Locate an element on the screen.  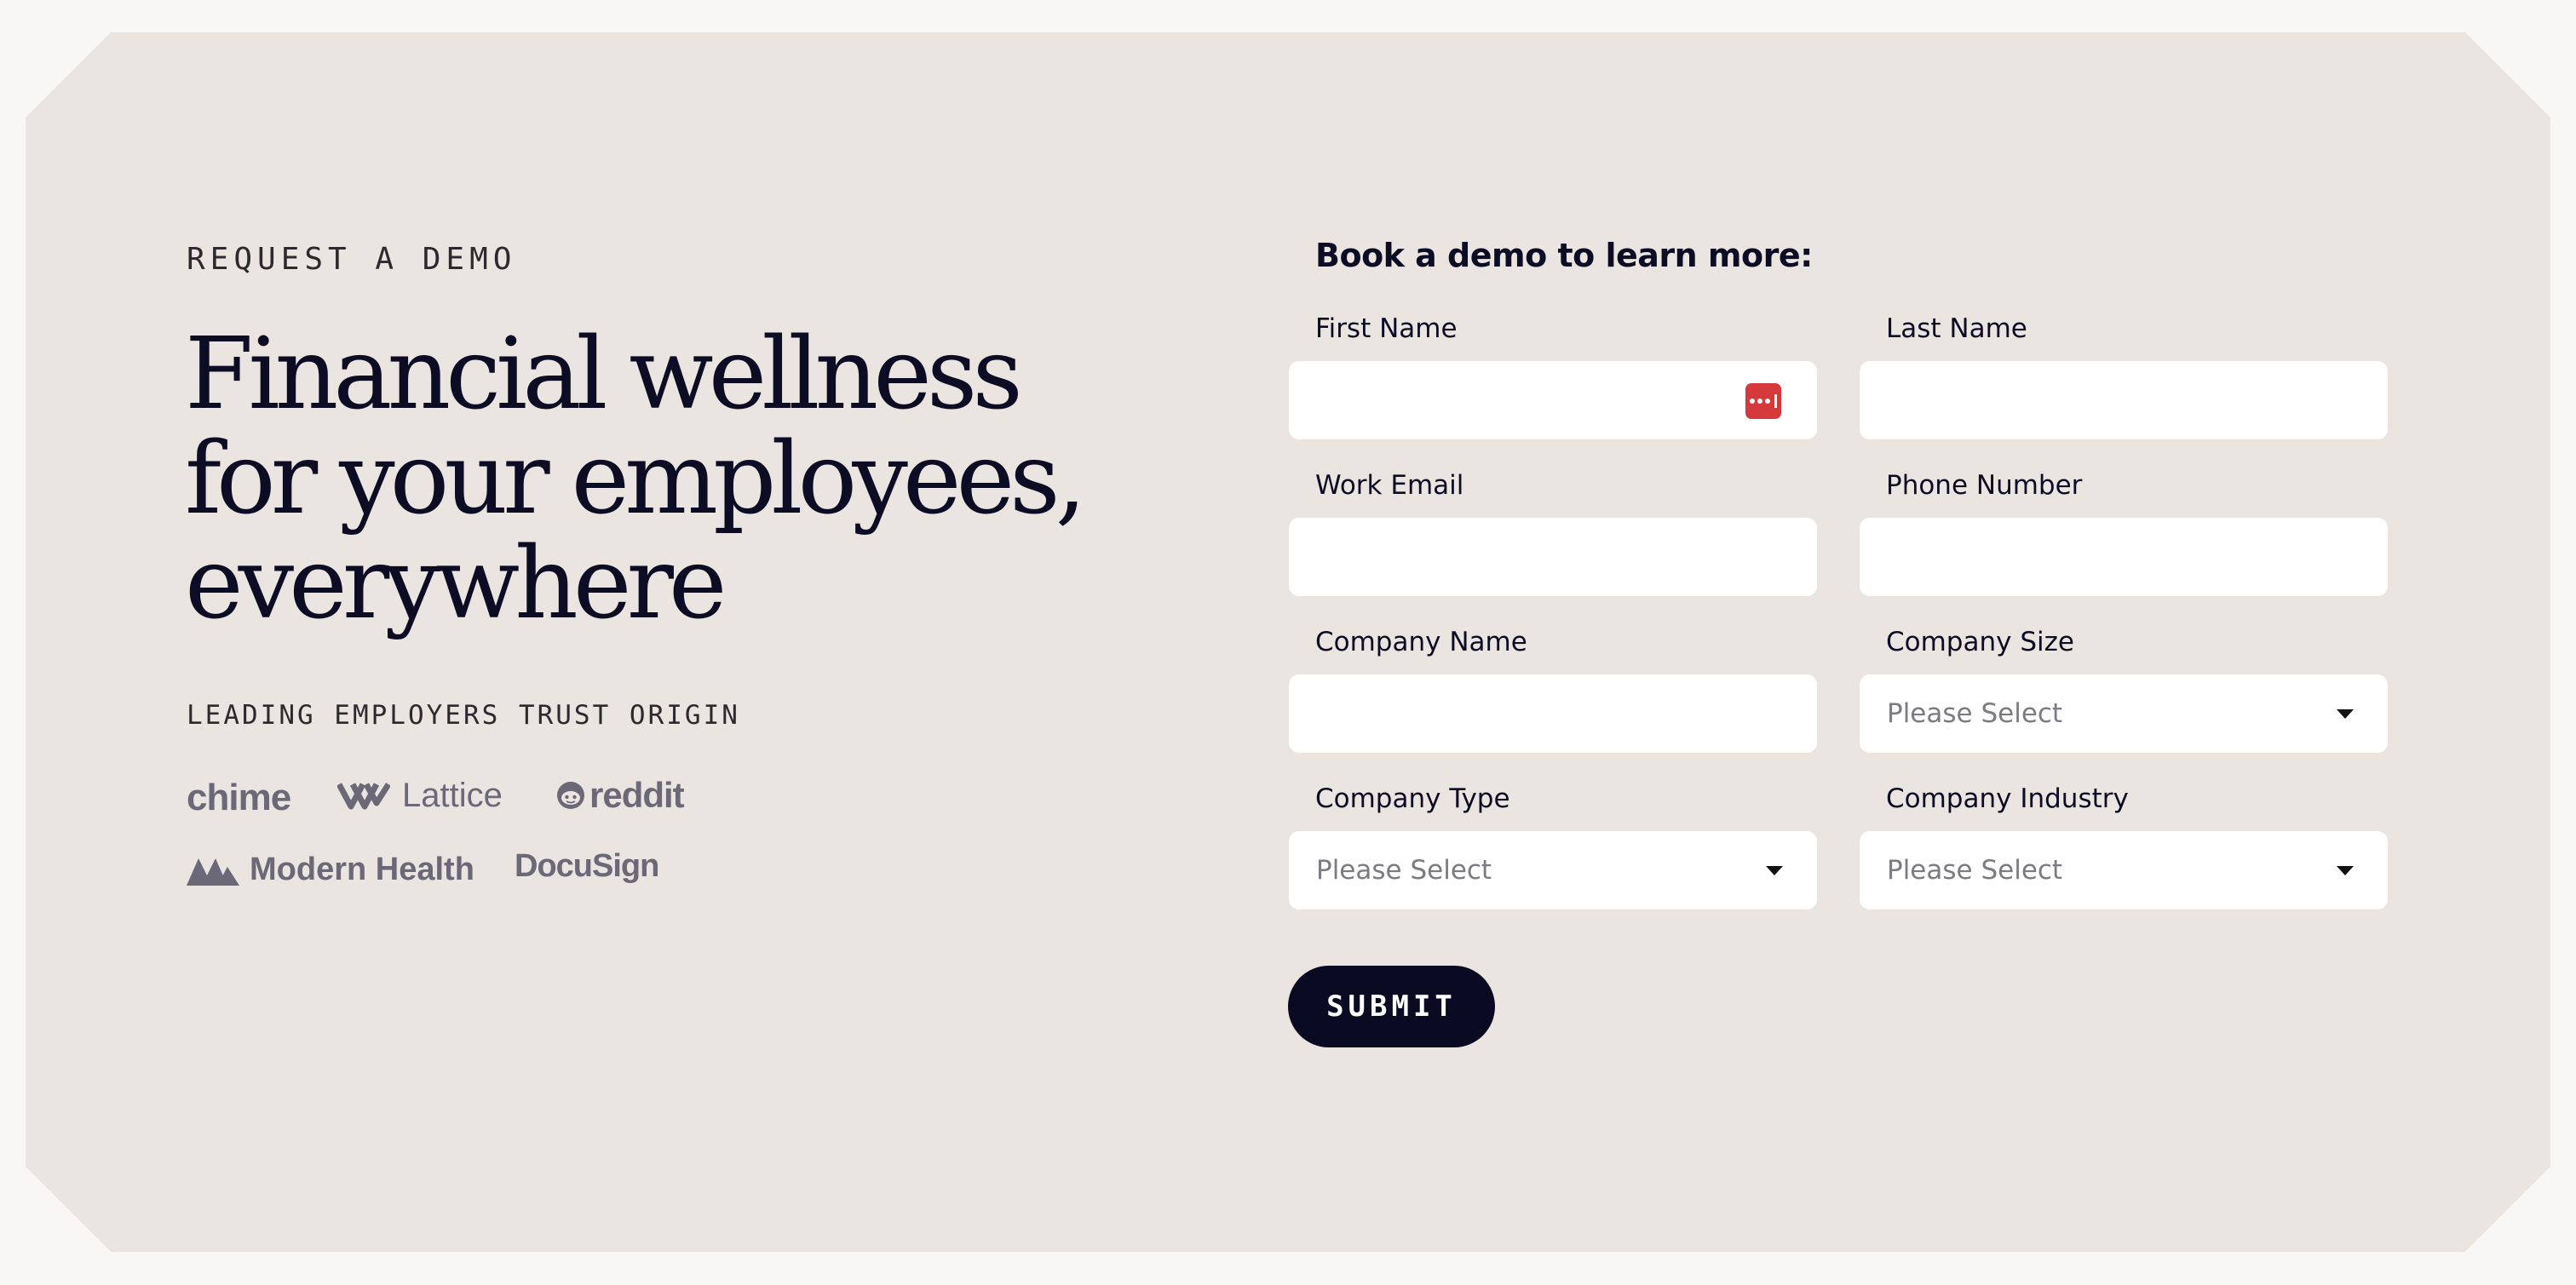
phone-number-label: Phone Number is located at coordinates (1985, 485).